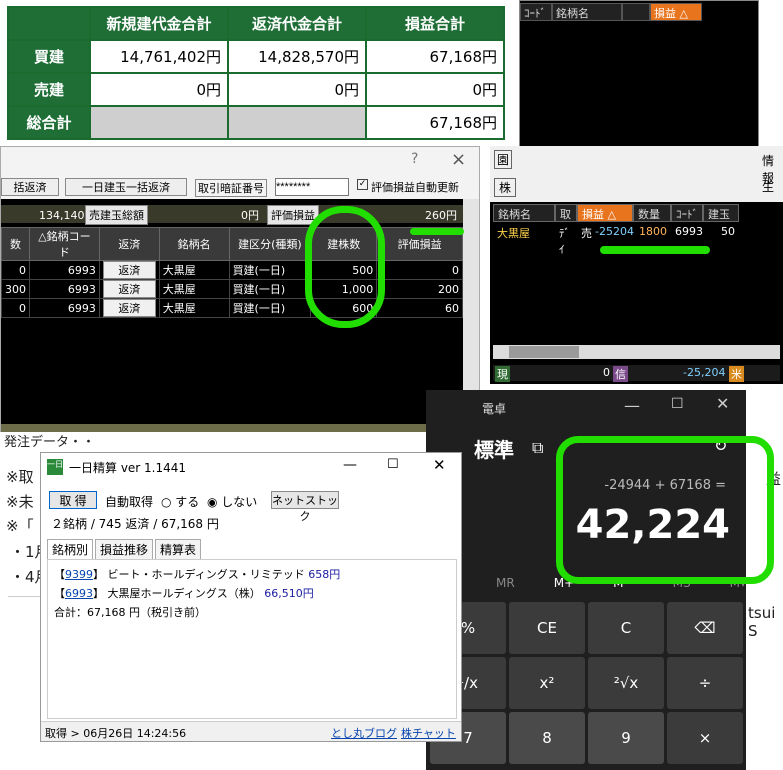 The image size is (783, 770). I want to click on col-header: 銘柄名, so click(194, 244).